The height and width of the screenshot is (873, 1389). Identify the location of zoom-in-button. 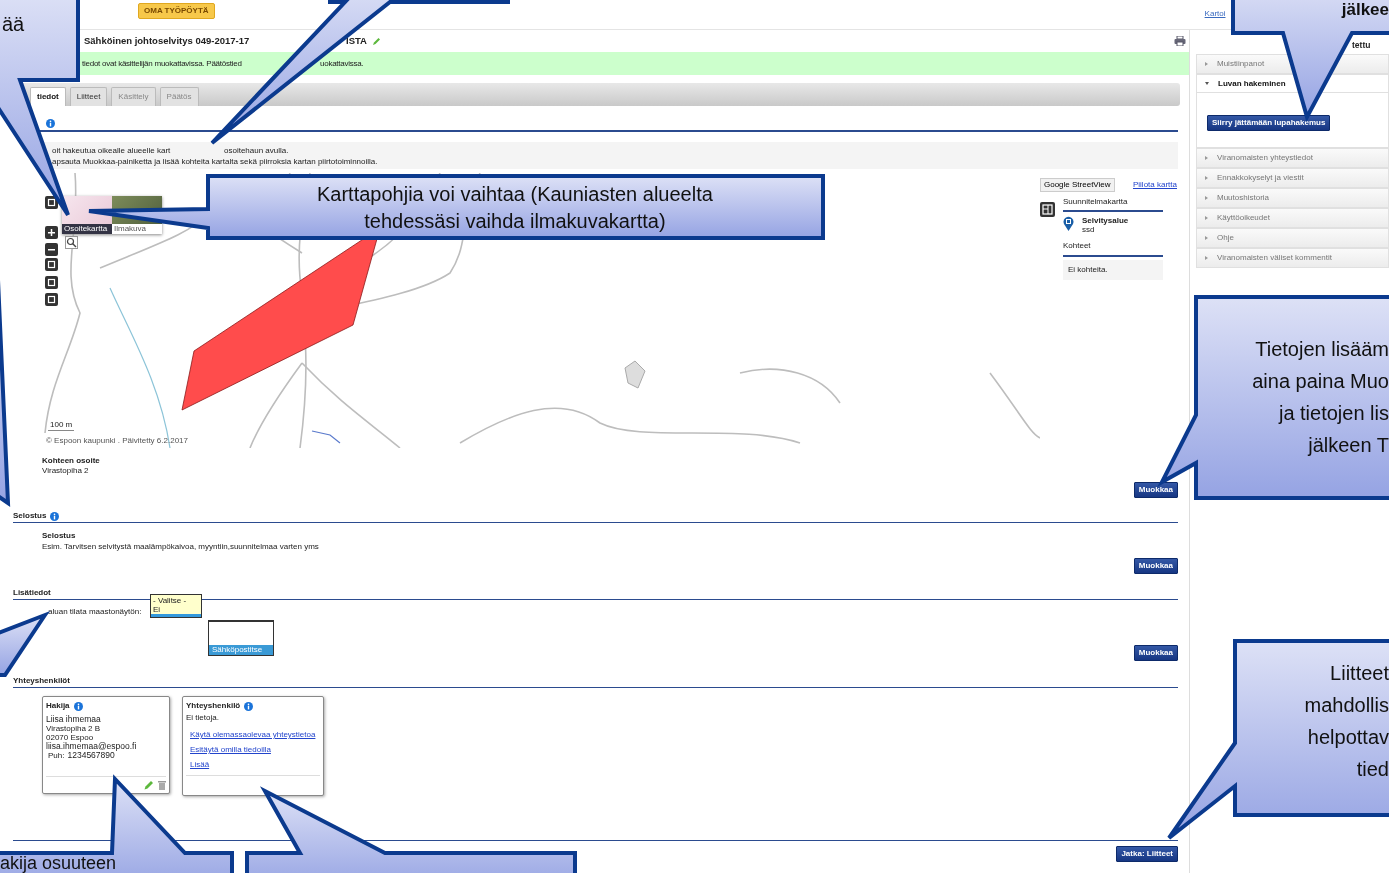
(51, 232).